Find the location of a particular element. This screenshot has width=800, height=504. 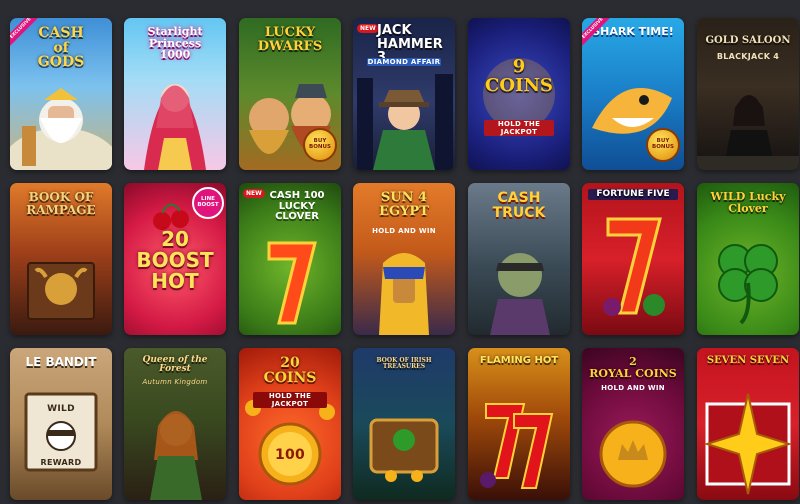

game-tile-cash-100-lucky-clover: NEW CASH 100 LUCKY CLOVER is located at coordinates (290, 259).